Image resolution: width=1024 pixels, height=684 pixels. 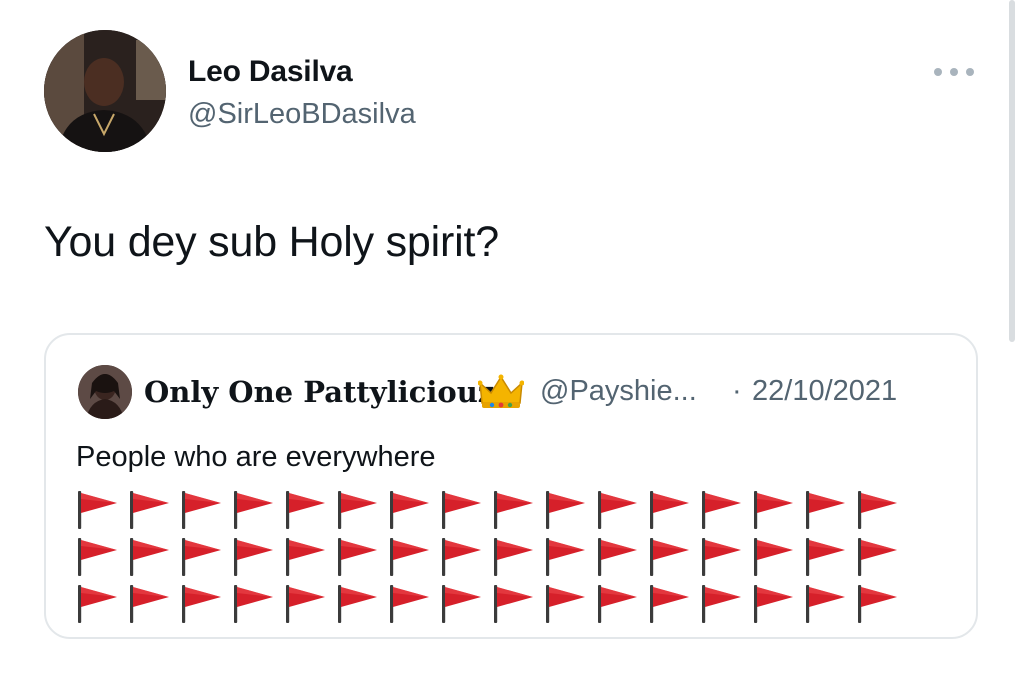 I want to click on more-horizontal-icon, so click(x=954, y=72).